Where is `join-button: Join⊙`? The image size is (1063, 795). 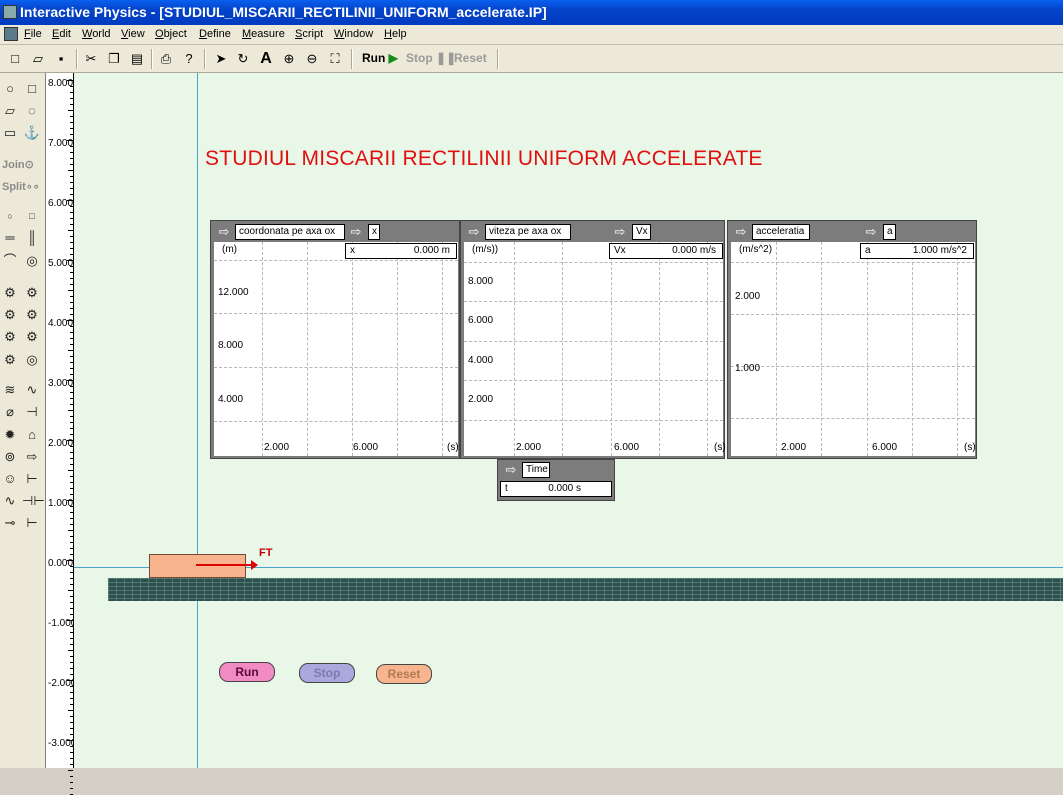 join-button: Join⊙ is located at coordinates (18, 164).